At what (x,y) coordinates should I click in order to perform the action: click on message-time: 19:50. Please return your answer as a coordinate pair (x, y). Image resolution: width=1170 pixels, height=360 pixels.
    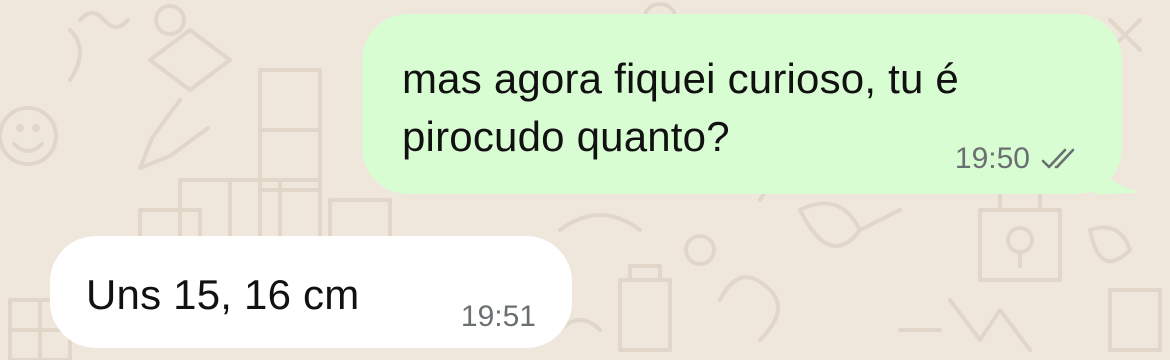
    Looking at the image, I should click on (992, 158).